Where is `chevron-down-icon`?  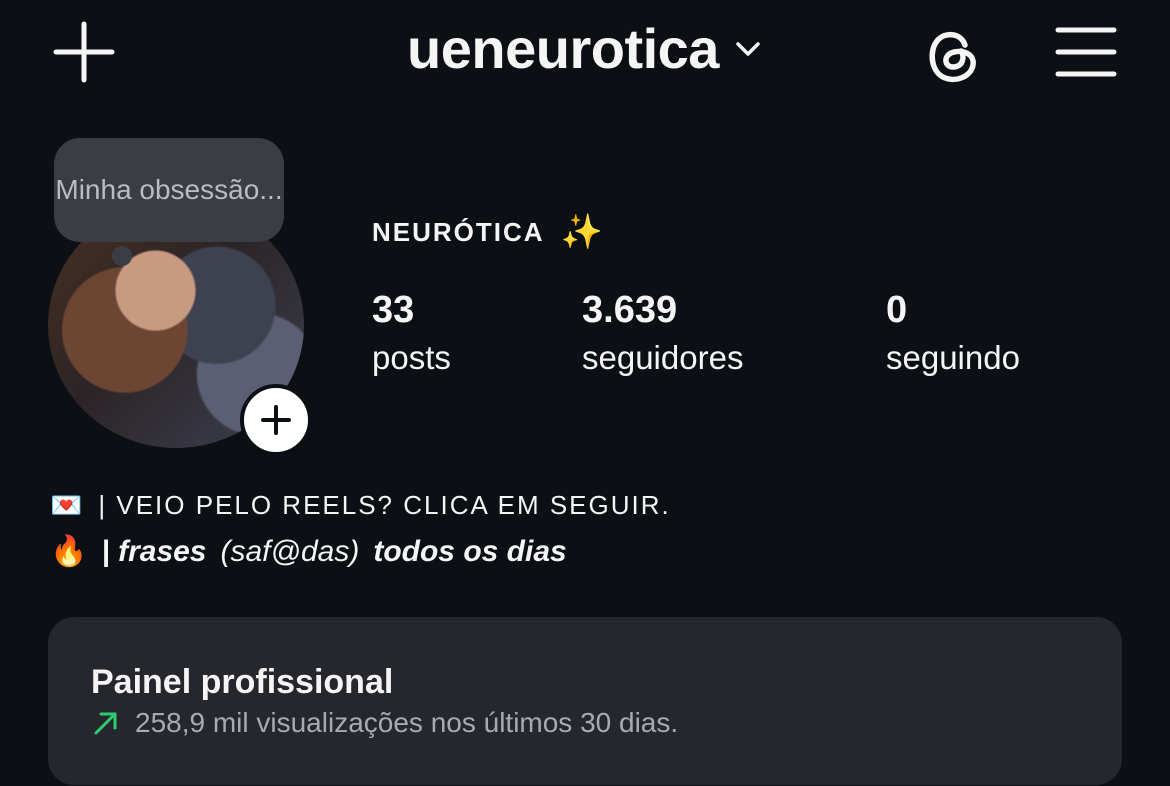
chevron-down-icon is located at coordinates (748, 48).